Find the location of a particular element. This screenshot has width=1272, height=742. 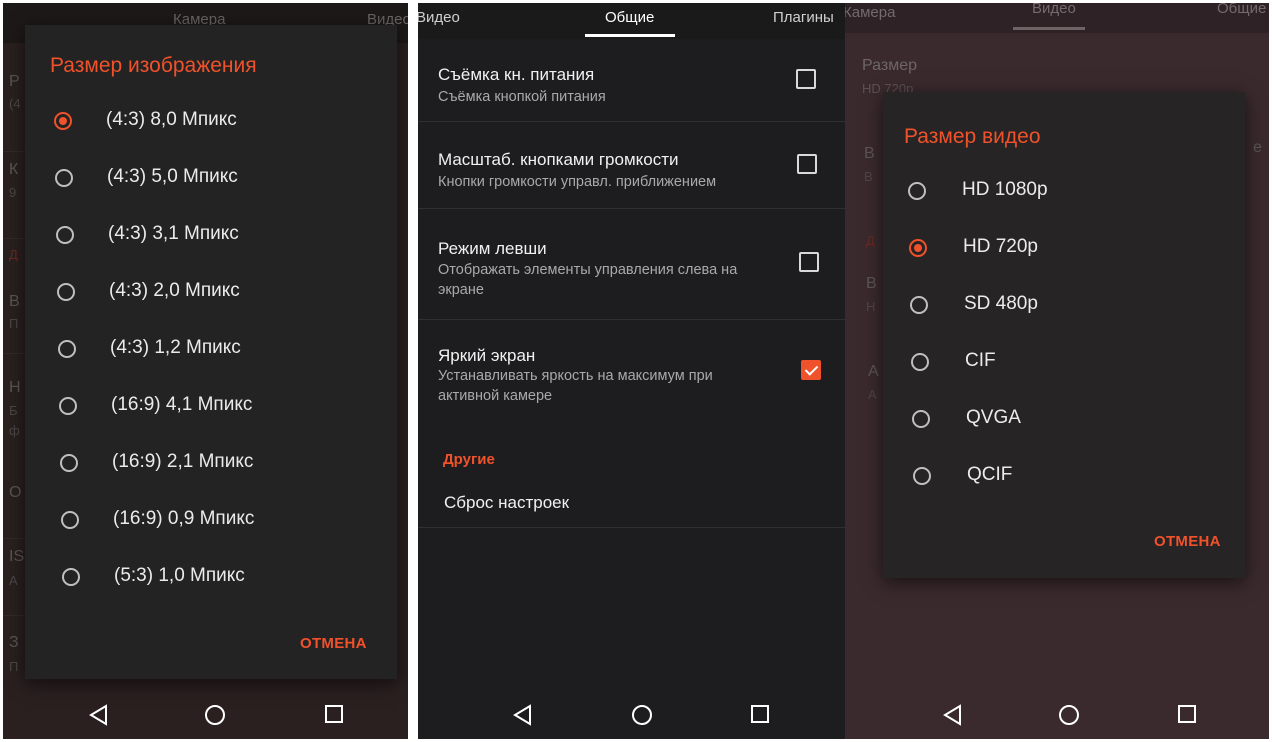

tab-plugins: Плагины is located at coordinates (803, 17).